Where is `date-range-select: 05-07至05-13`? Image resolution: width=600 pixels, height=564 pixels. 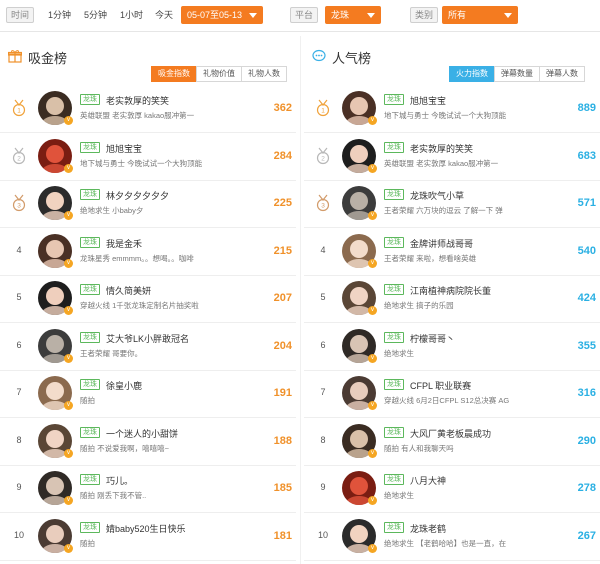
date-range-select: 05-07至05-13 is located at coordinates (222, 15).